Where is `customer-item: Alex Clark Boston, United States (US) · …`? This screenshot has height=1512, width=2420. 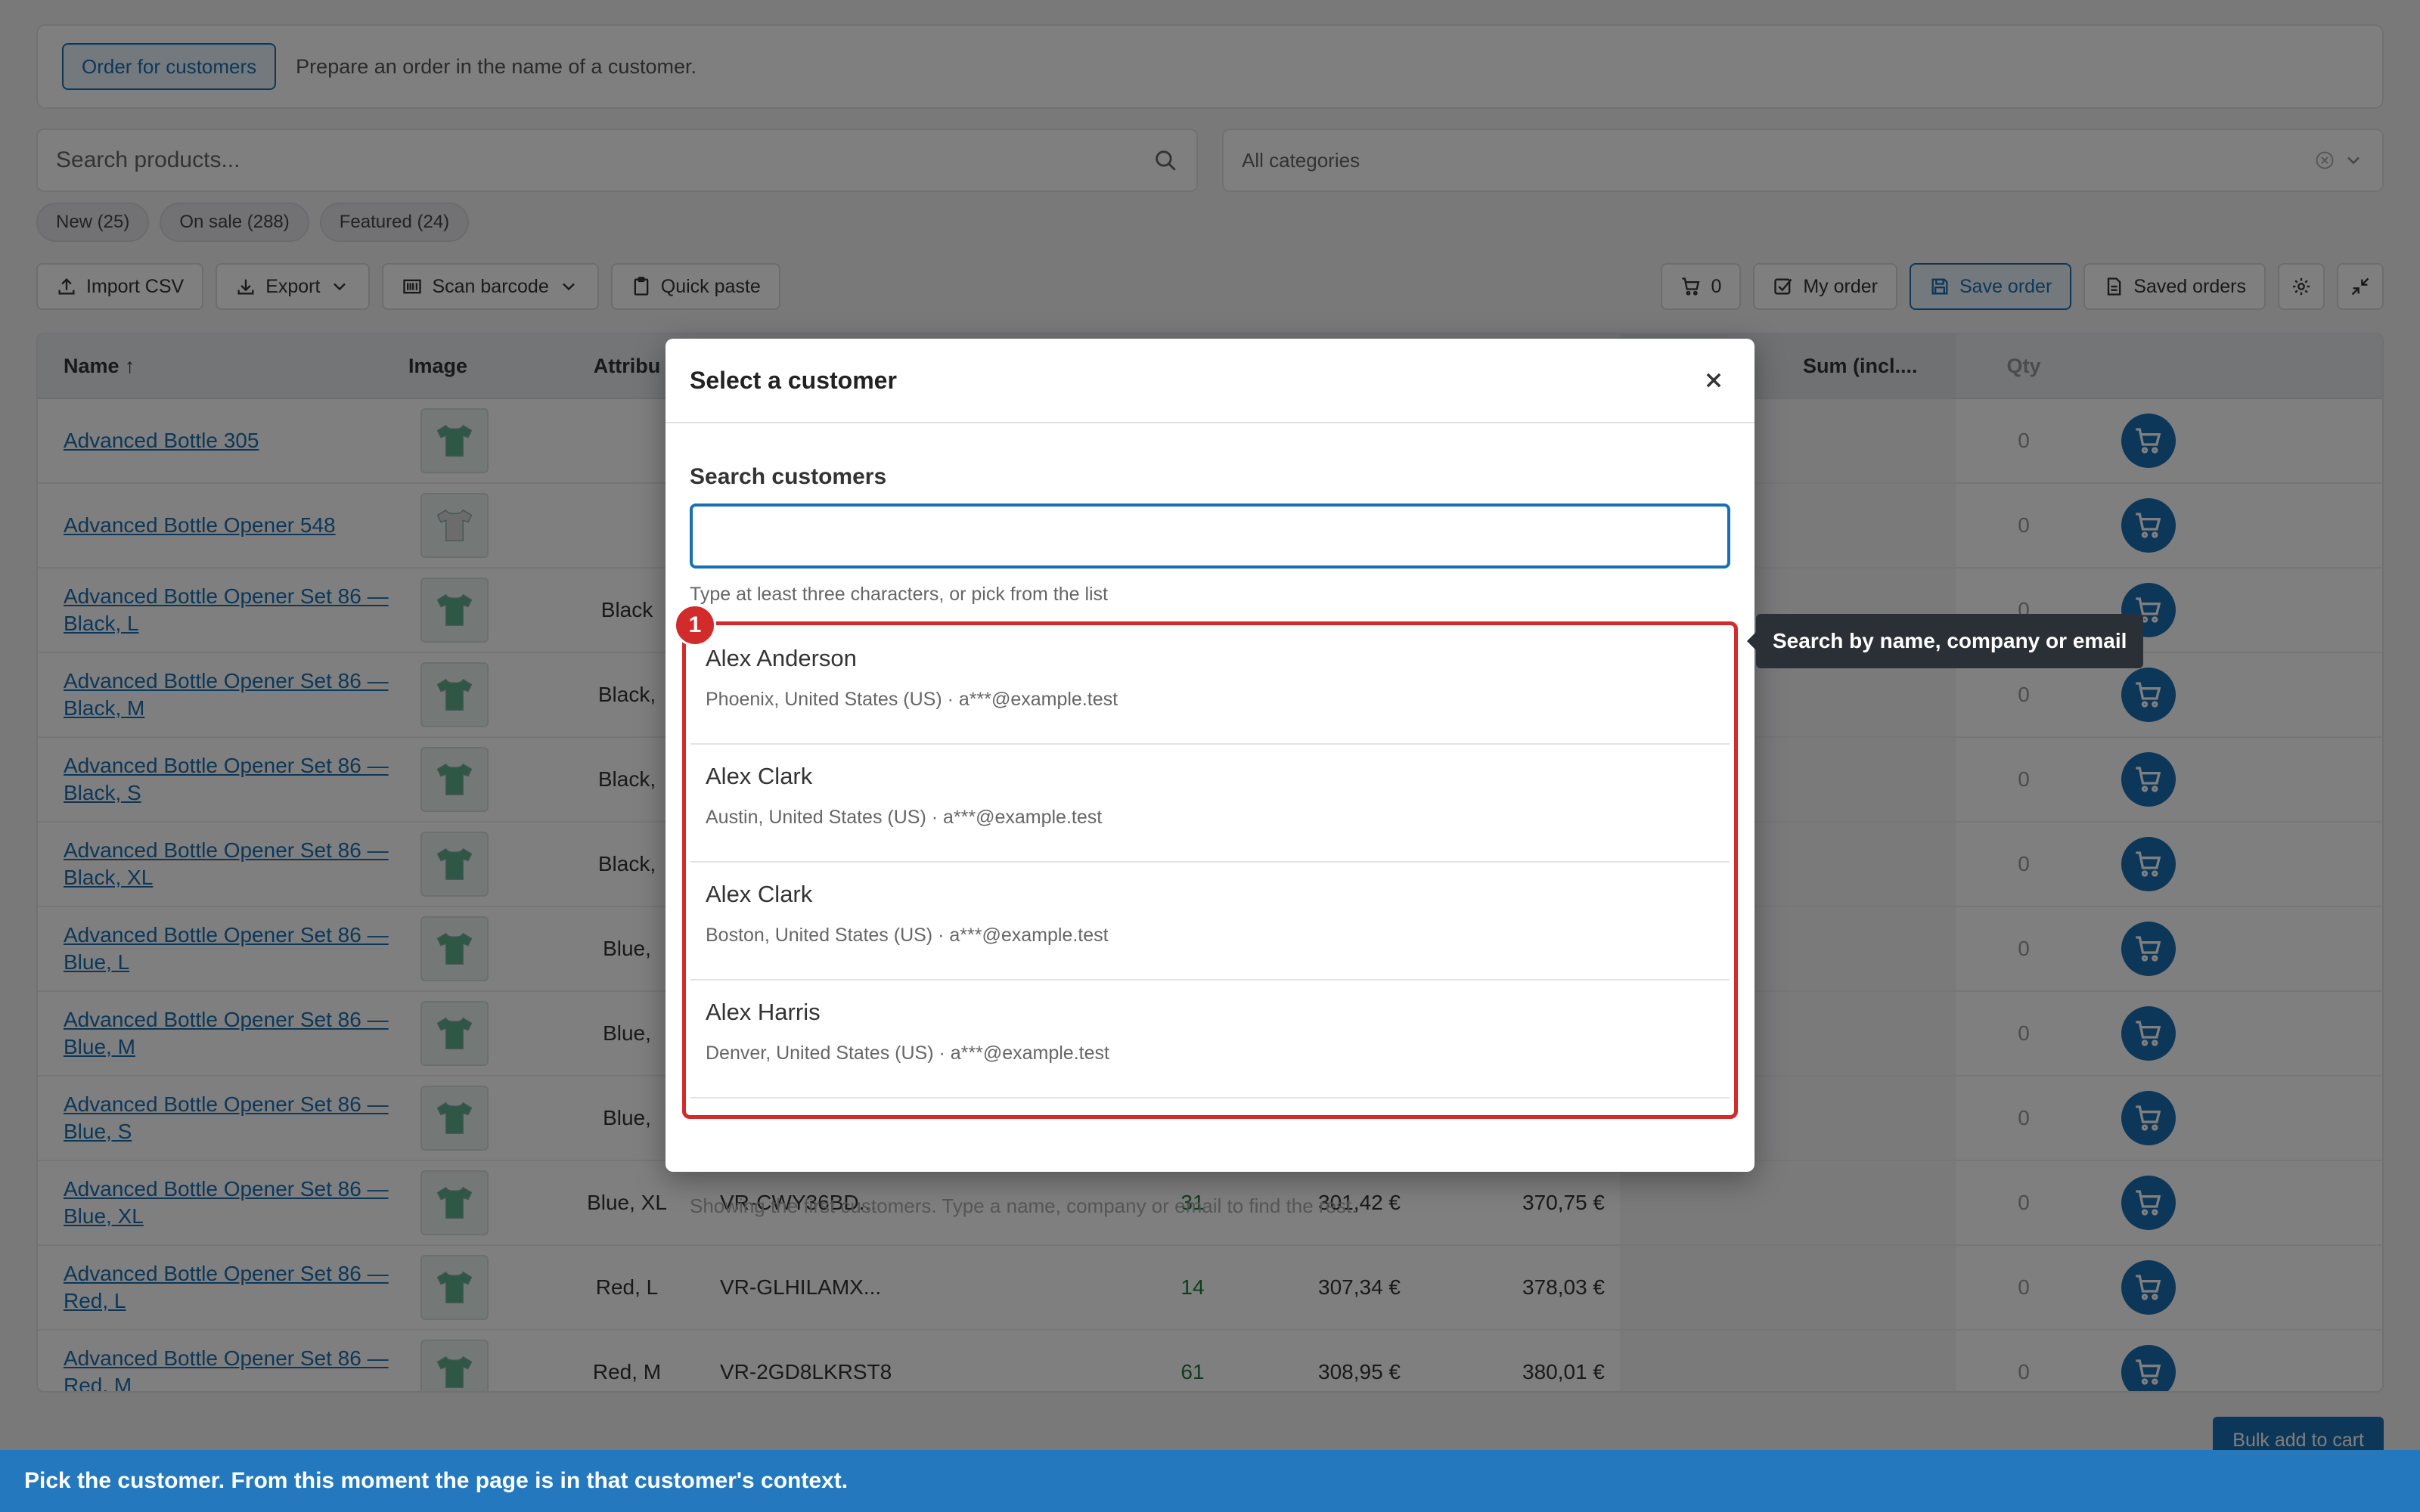 customer-item: Alex Clark Boston, United States (US) · … is located at coordinates (1210, 922).